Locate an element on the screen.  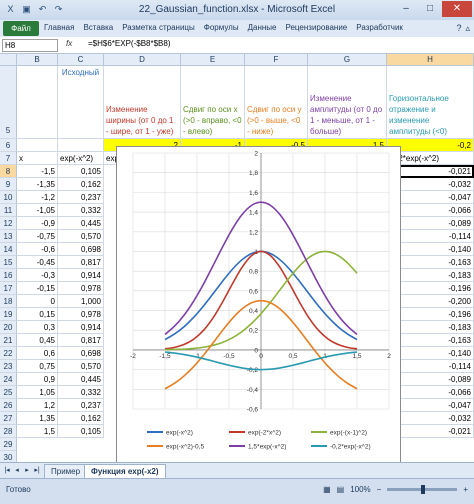
row-header-6: 6 is located at coordinates (8, 145).